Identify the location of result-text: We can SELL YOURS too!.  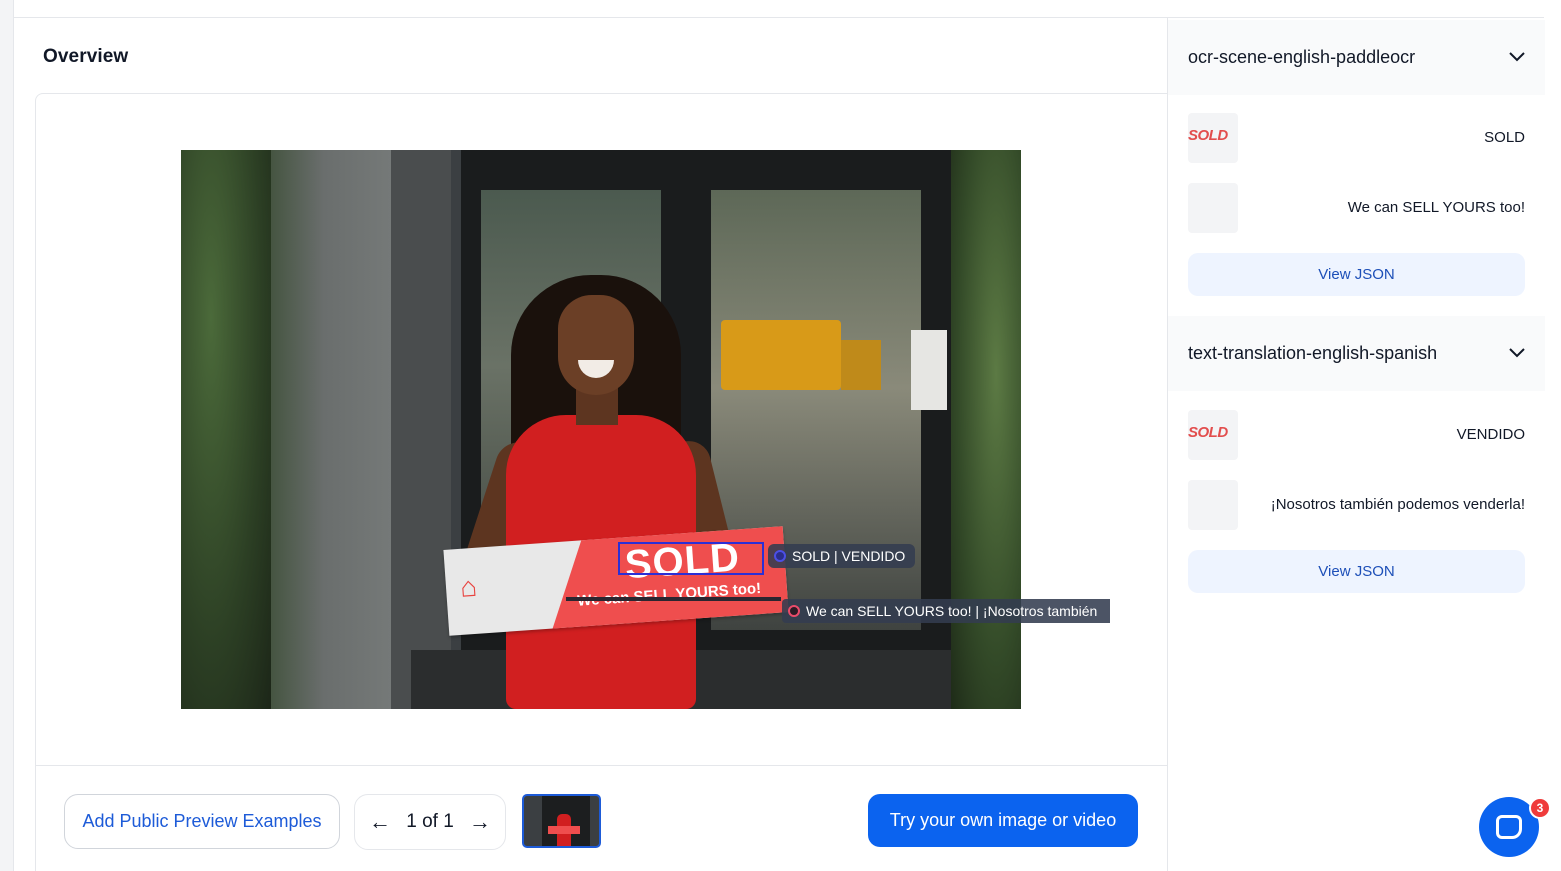
(1436, 207).